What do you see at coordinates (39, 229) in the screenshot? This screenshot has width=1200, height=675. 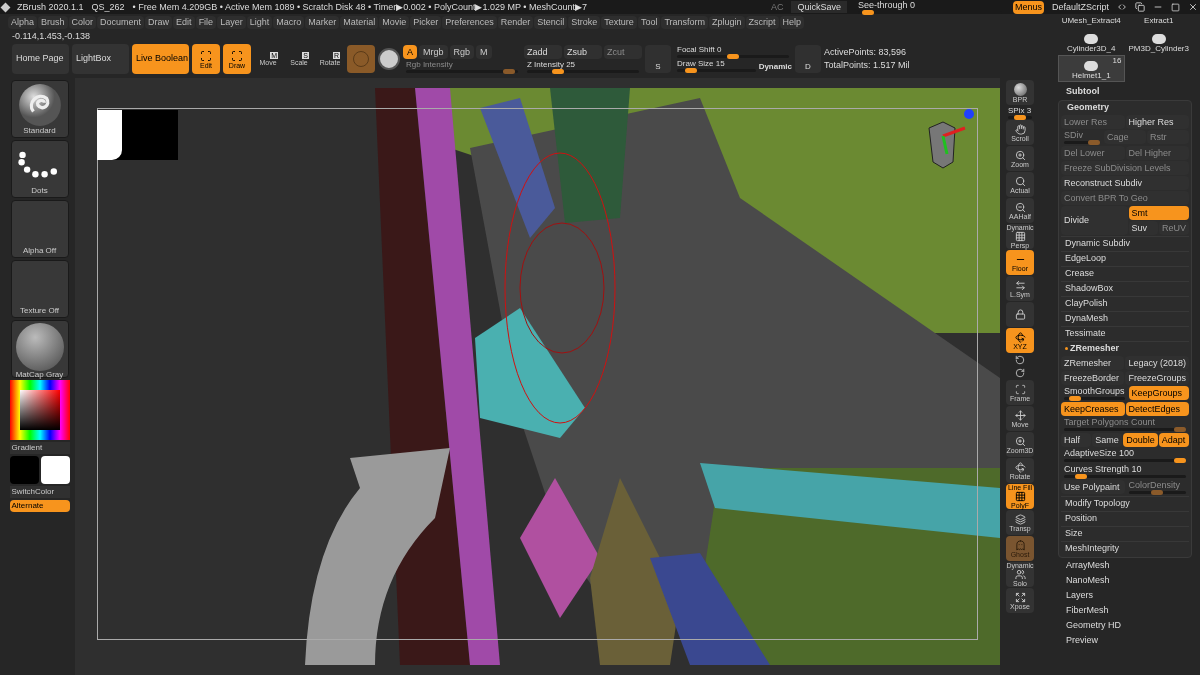 I see `shelf-tile: Alpha Off` at bounding box center [39, 229].